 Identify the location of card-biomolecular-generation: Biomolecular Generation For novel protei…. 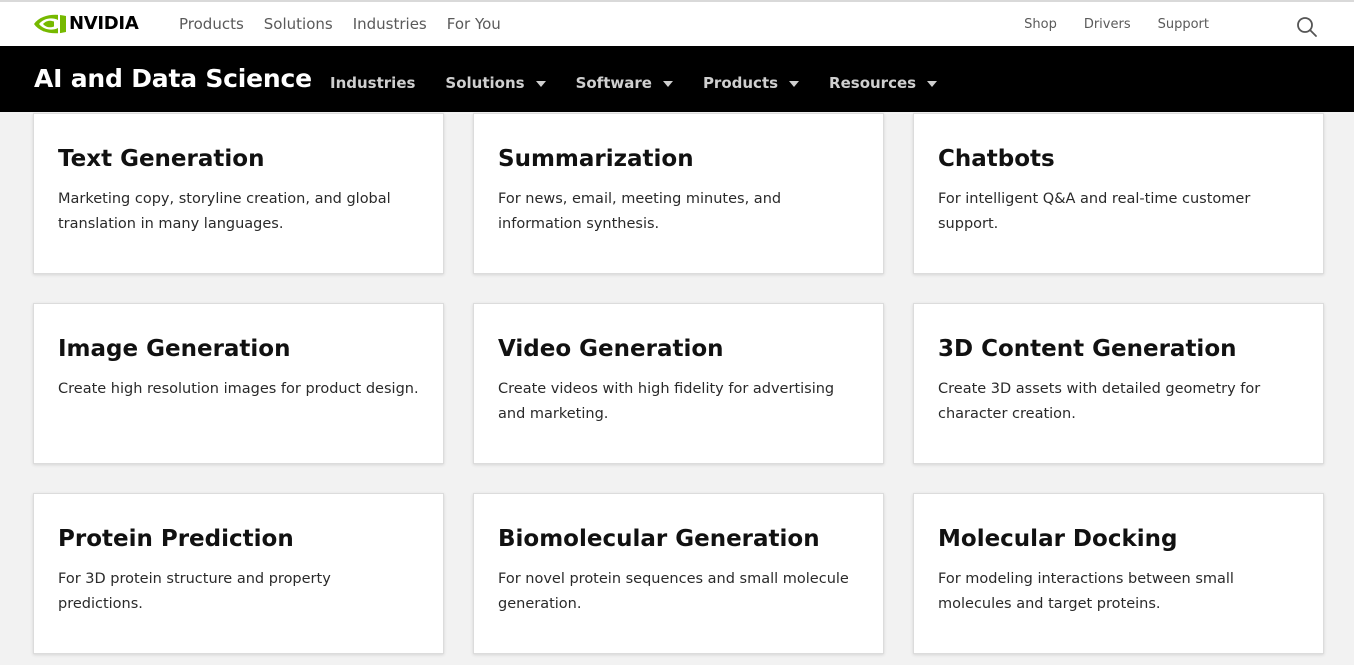
(678, 573).